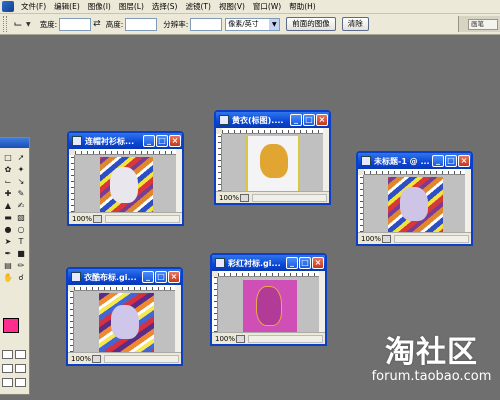 The width and height of the screenshot is (500, 400). What do you see at coordinates (302, 6) in the screenshot?
I see `menu-help: 帮助(H)` at bounding box center [302, 6].